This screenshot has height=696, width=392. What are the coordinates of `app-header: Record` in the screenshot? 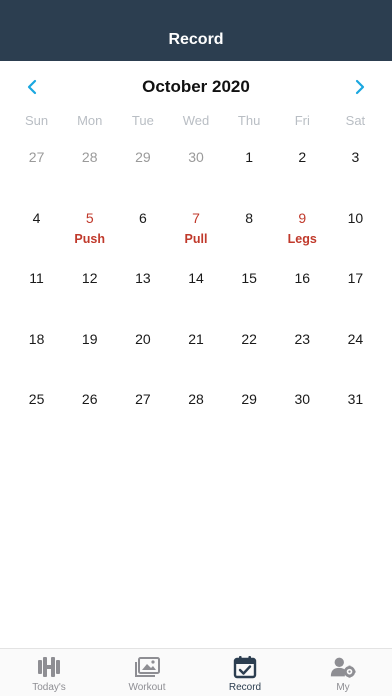 It's located at (196, 30).